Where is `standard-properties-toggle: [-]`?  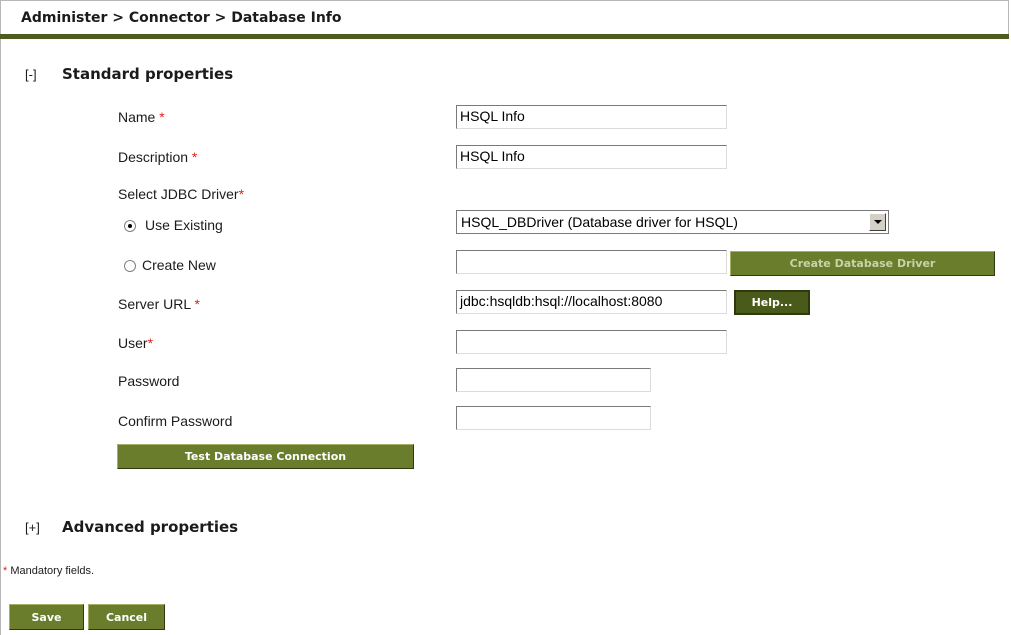
standard-properties-toggle: [-] is located at coordinates (31, 74).